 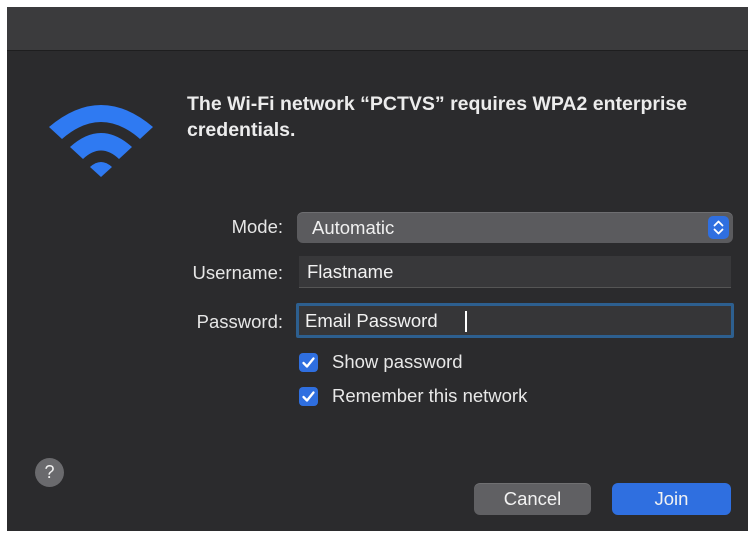 I want to click on show-password-checkbox, so click(x=308, y=362).